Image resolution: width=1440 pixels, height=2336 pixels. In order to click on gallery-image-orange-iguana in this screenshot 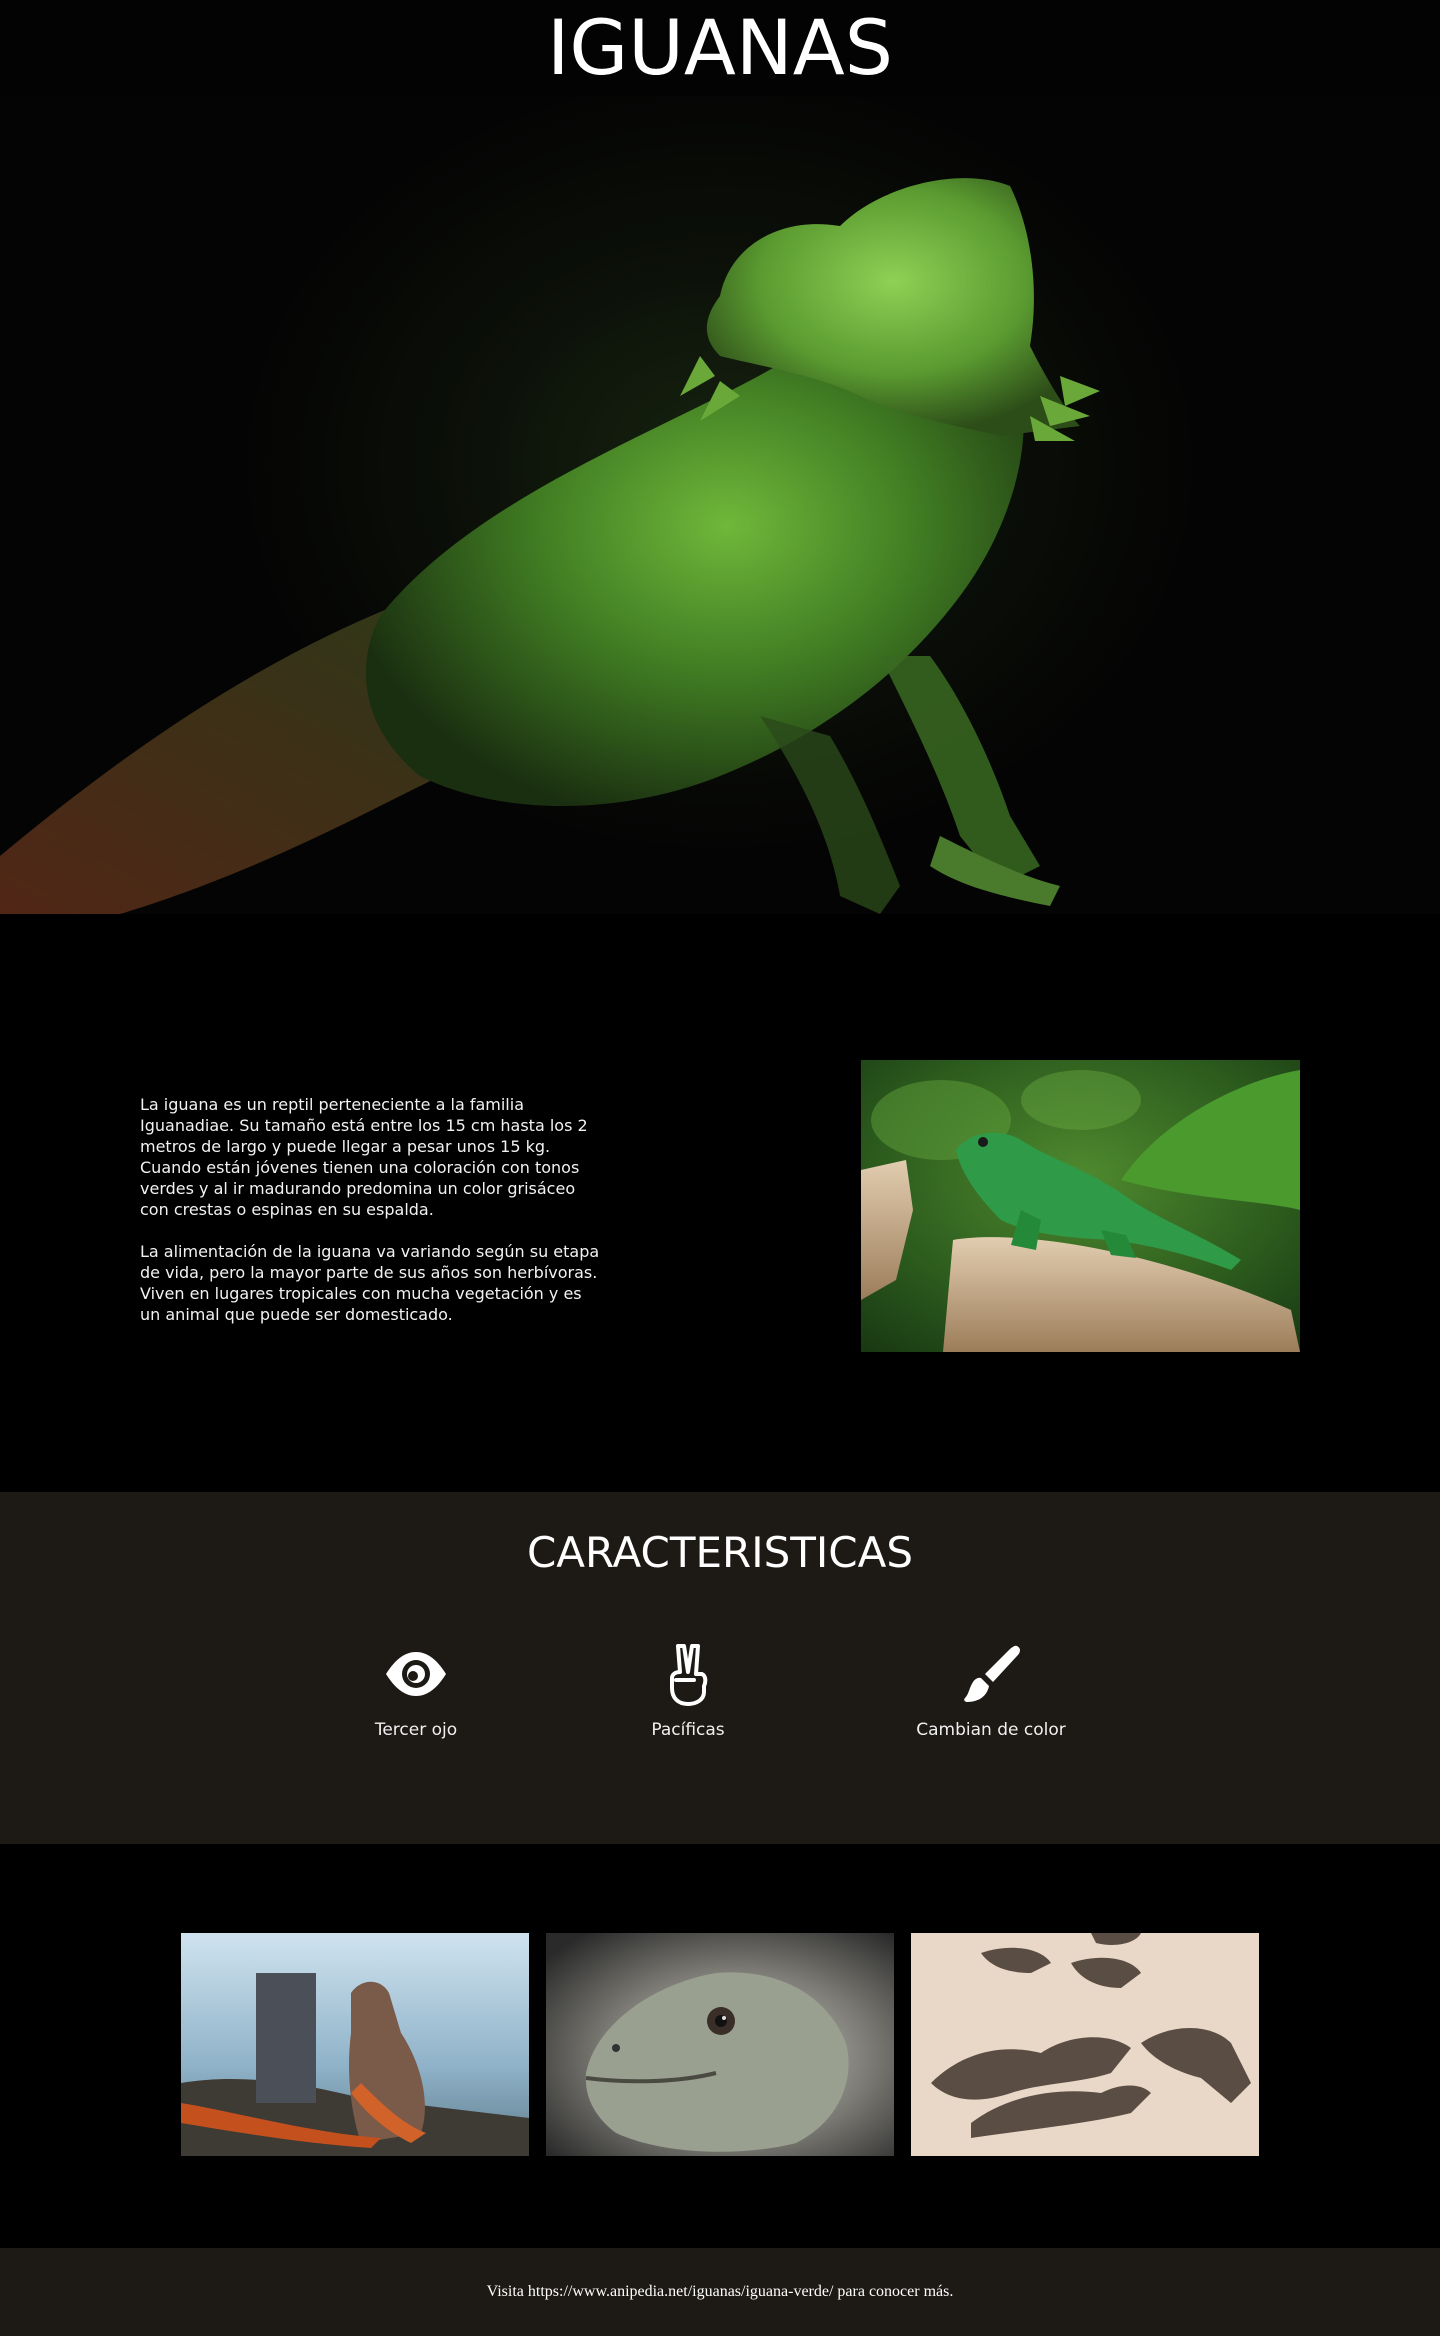, I will do `click(355, 2044)`.